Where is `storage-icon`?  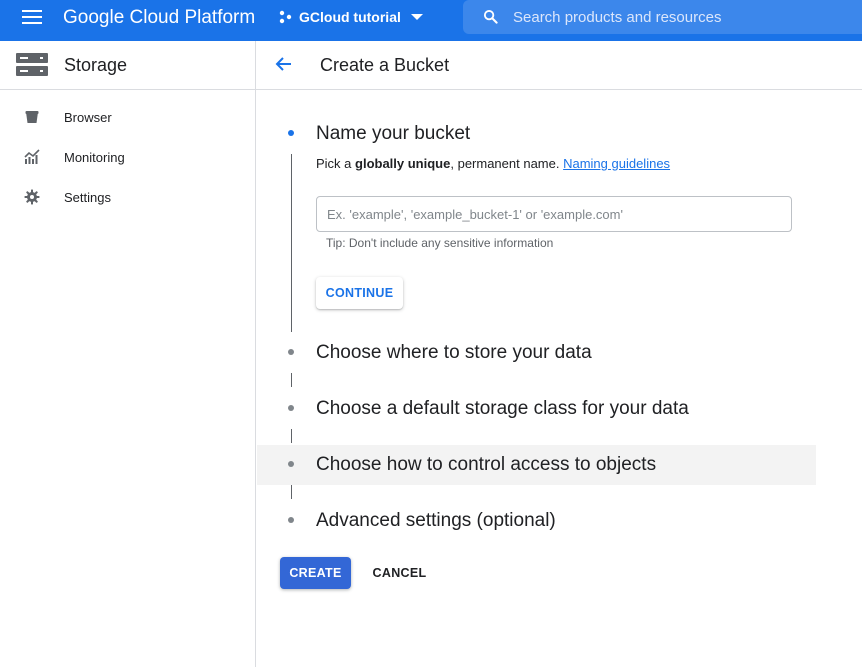 storage-icon is located at coordinates (32, 64).